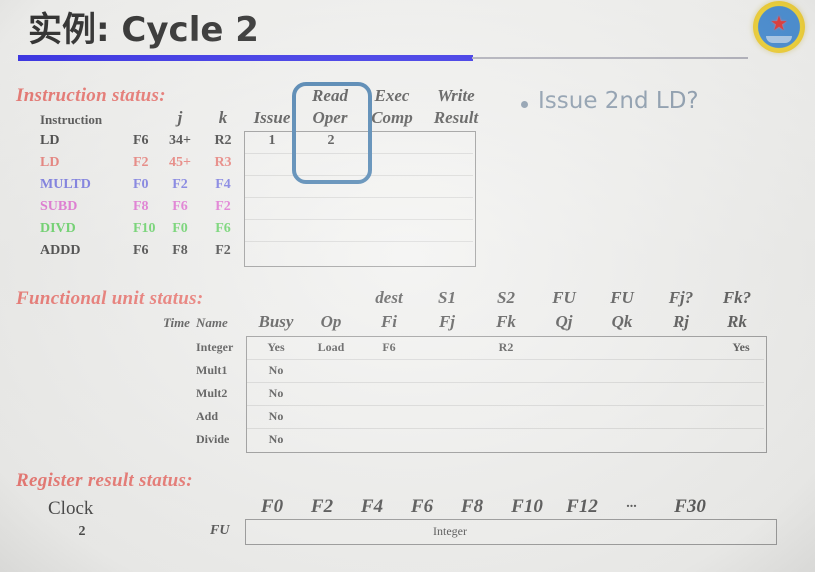 This screenshot has height=572, width=815. Describe the element at coordinates (524, 104) in the screenshot. I see `bullet-point-icon` at that location.